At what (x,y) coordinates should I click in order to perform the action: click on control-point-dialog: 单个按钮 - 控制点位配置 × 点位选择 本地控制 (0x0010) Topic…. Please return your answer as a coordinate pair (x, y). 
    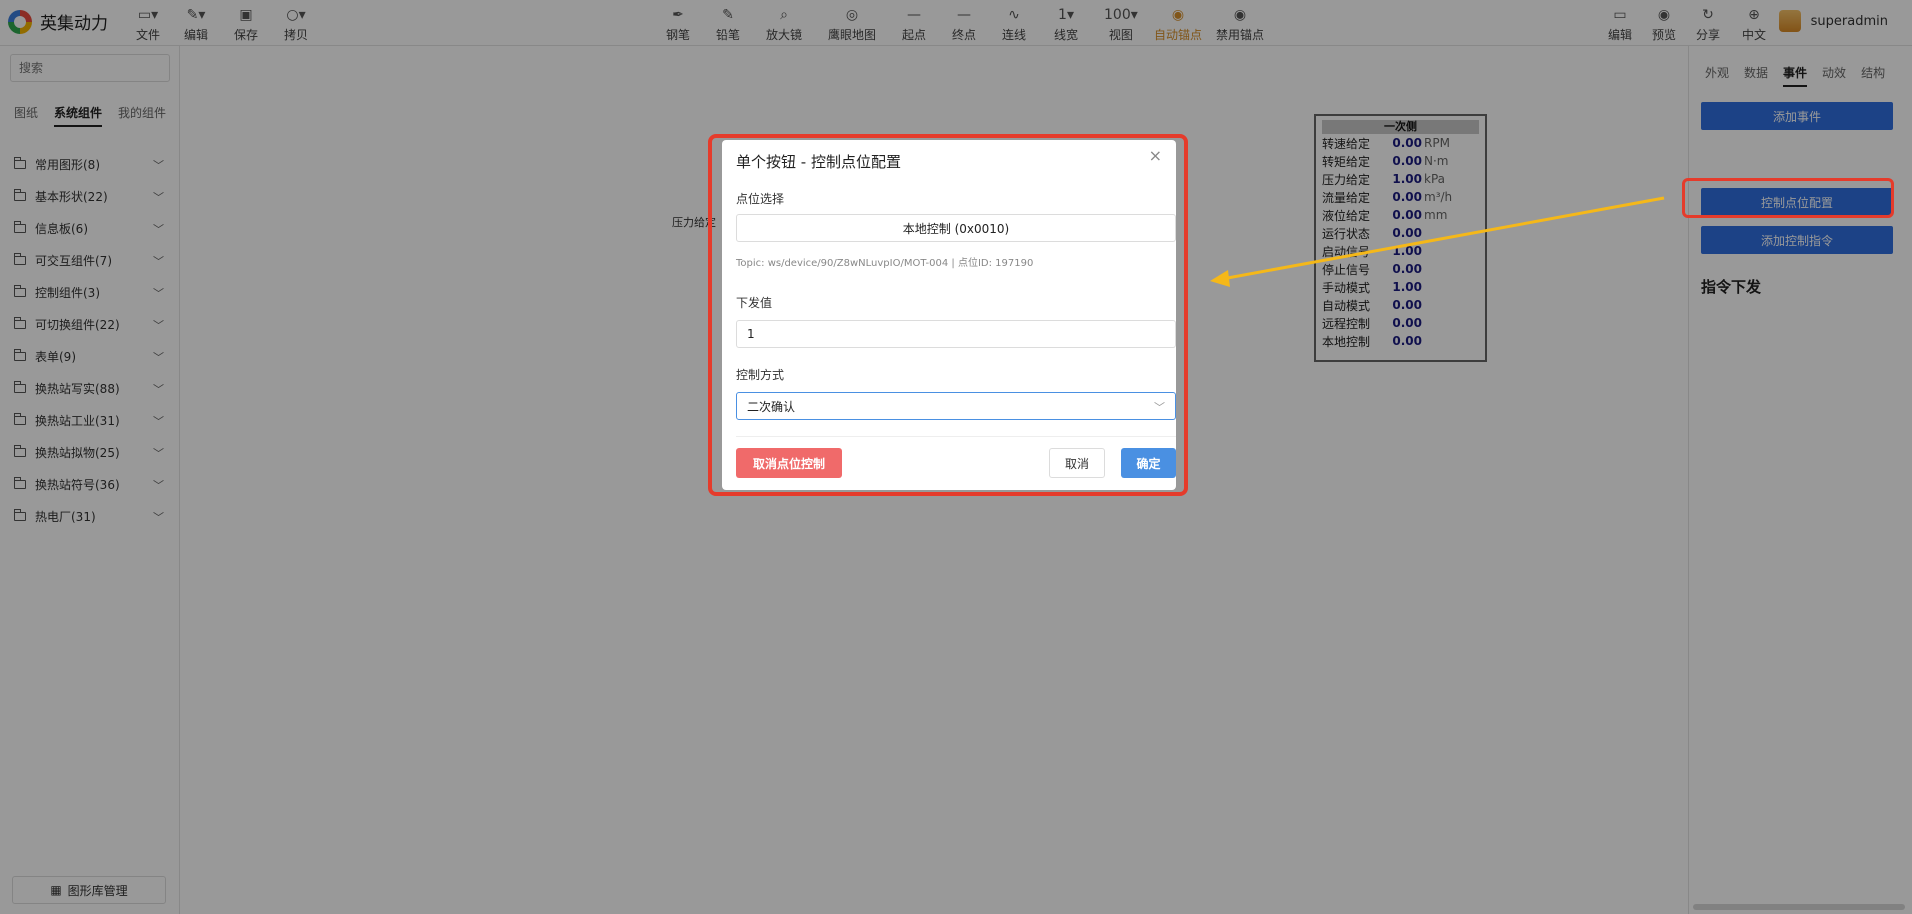
    Looking at the image, I should click on (949, 315).